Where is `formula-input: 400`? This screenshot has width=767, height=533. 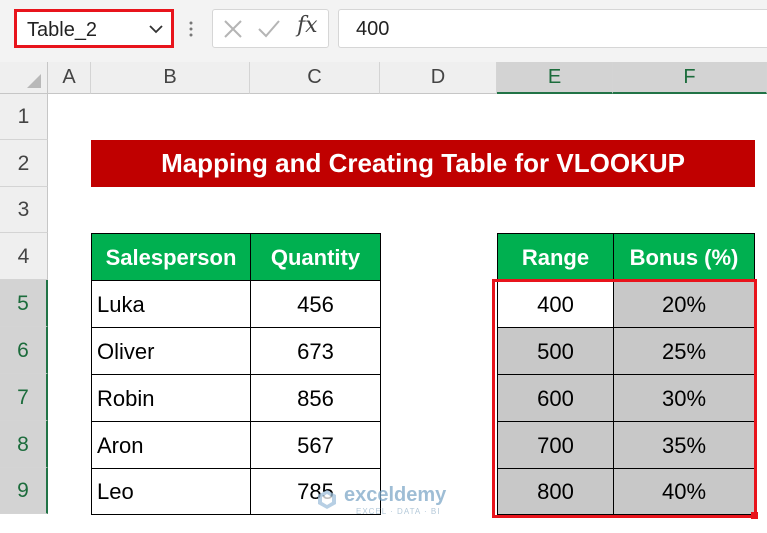 formula-input: 400 is located at coordinates (552, 28).